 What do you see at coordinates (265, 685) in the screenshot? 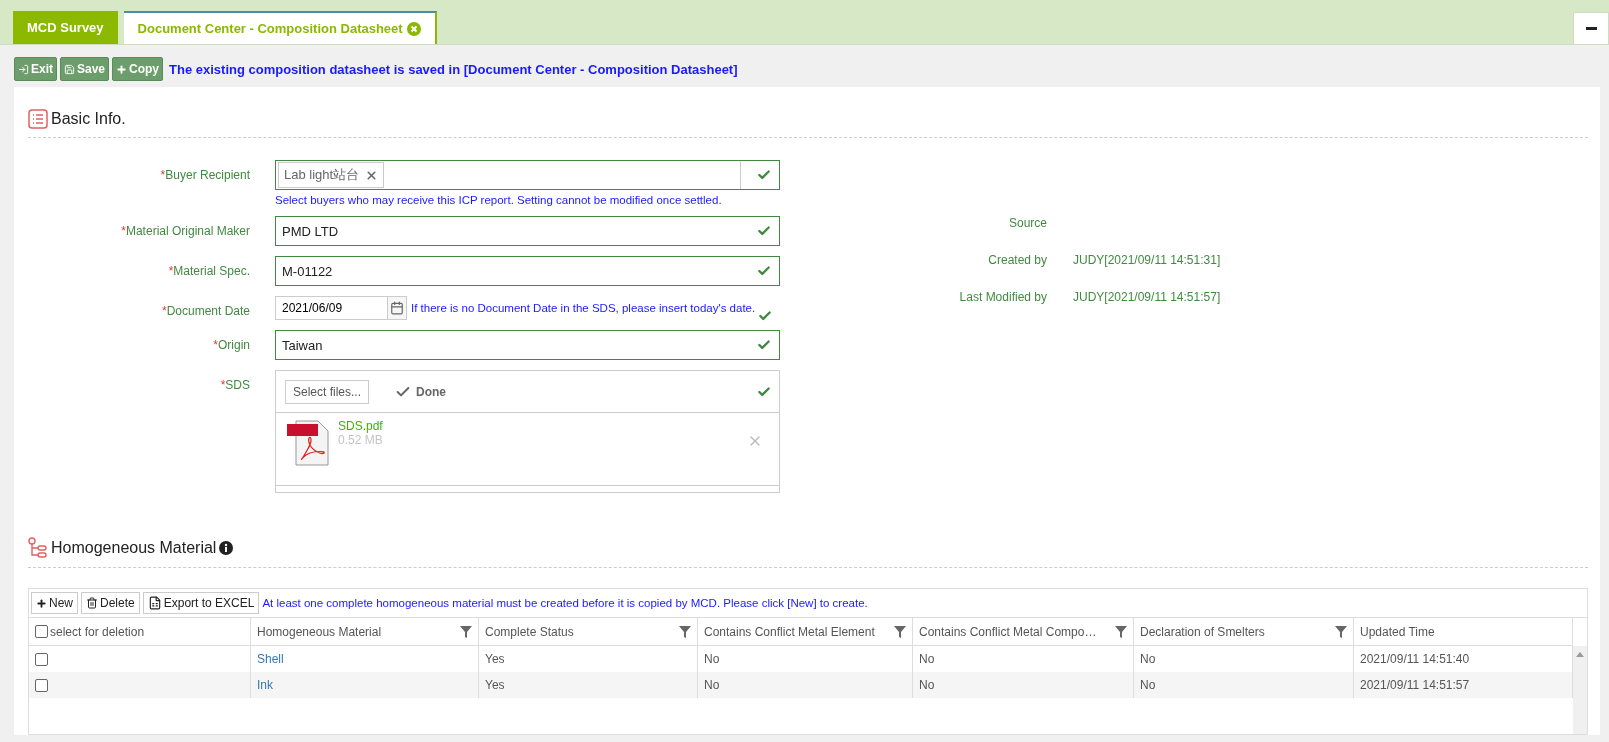
I see `material-link: Ink` at bounding box center [265, 685].